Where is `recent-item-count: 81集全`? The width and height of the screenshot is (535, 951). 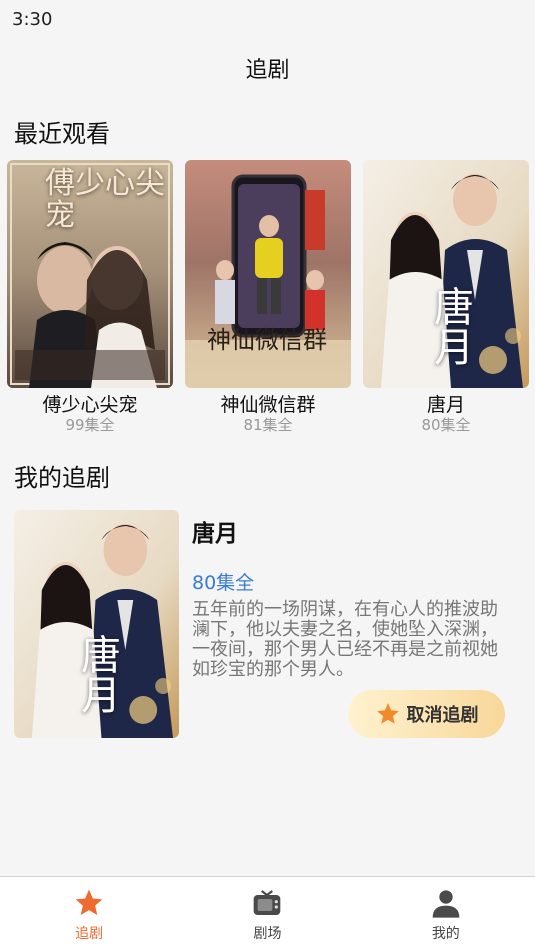 recent-item-count: 81集全 is located at coordinates (268, 425).